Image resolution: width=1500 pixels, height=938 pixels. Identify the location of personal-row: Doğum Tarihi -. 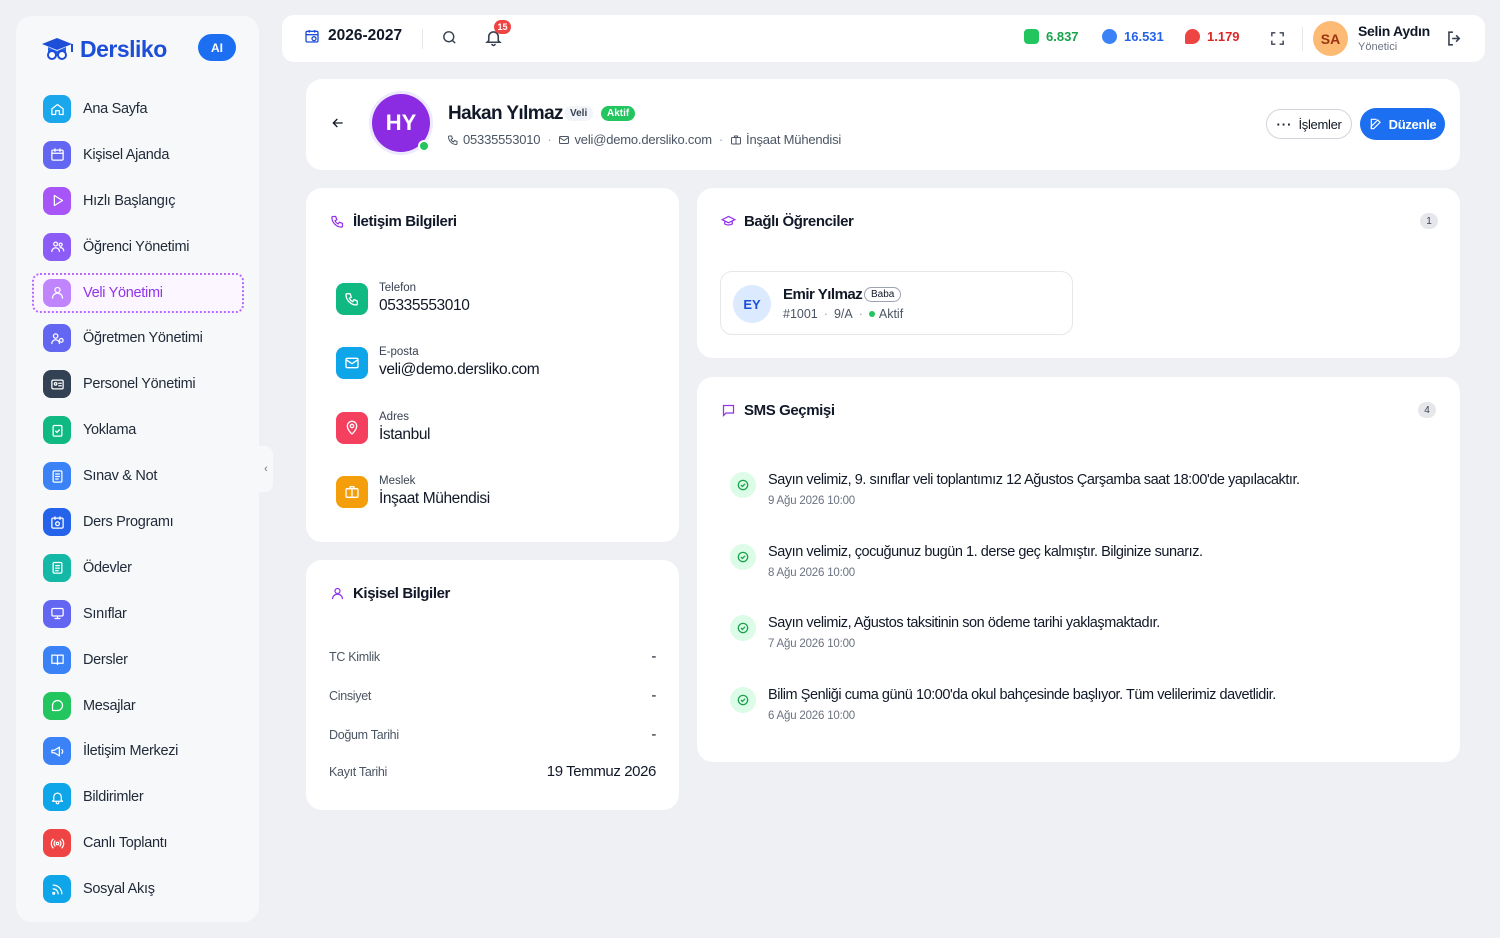
(492, 734).